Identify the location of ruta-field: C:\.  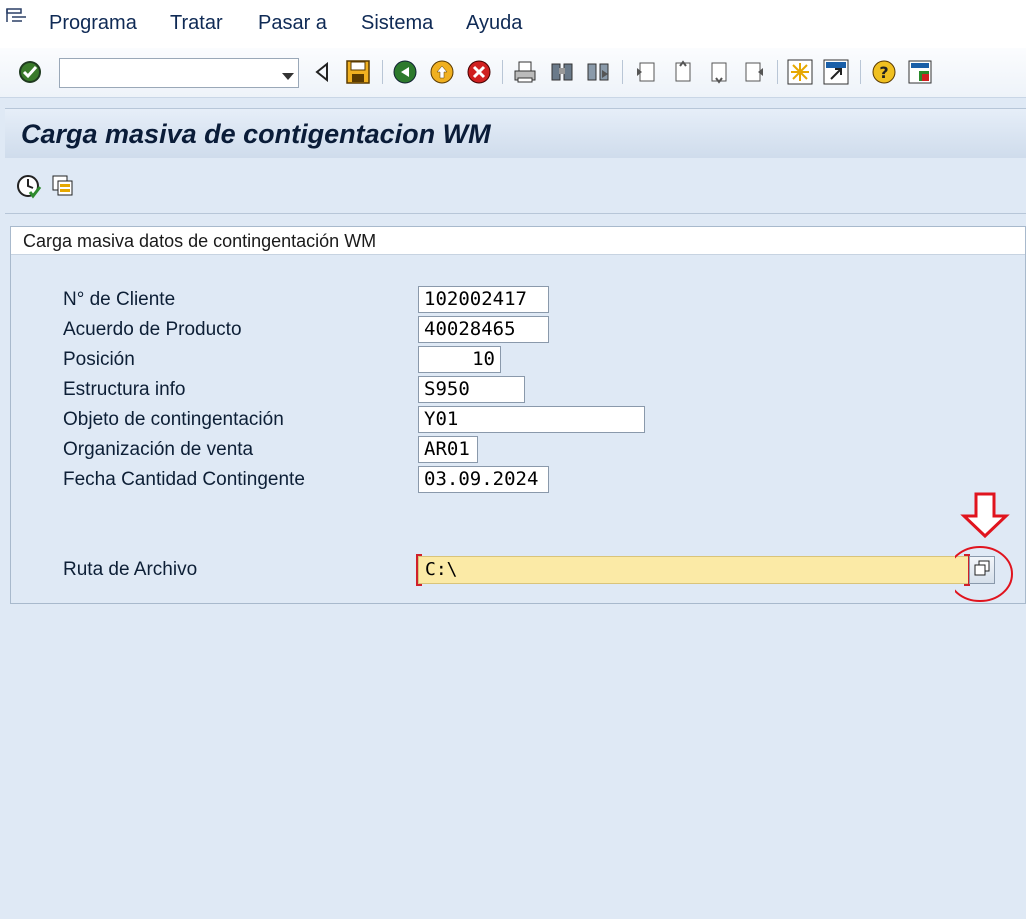
(693, 570).